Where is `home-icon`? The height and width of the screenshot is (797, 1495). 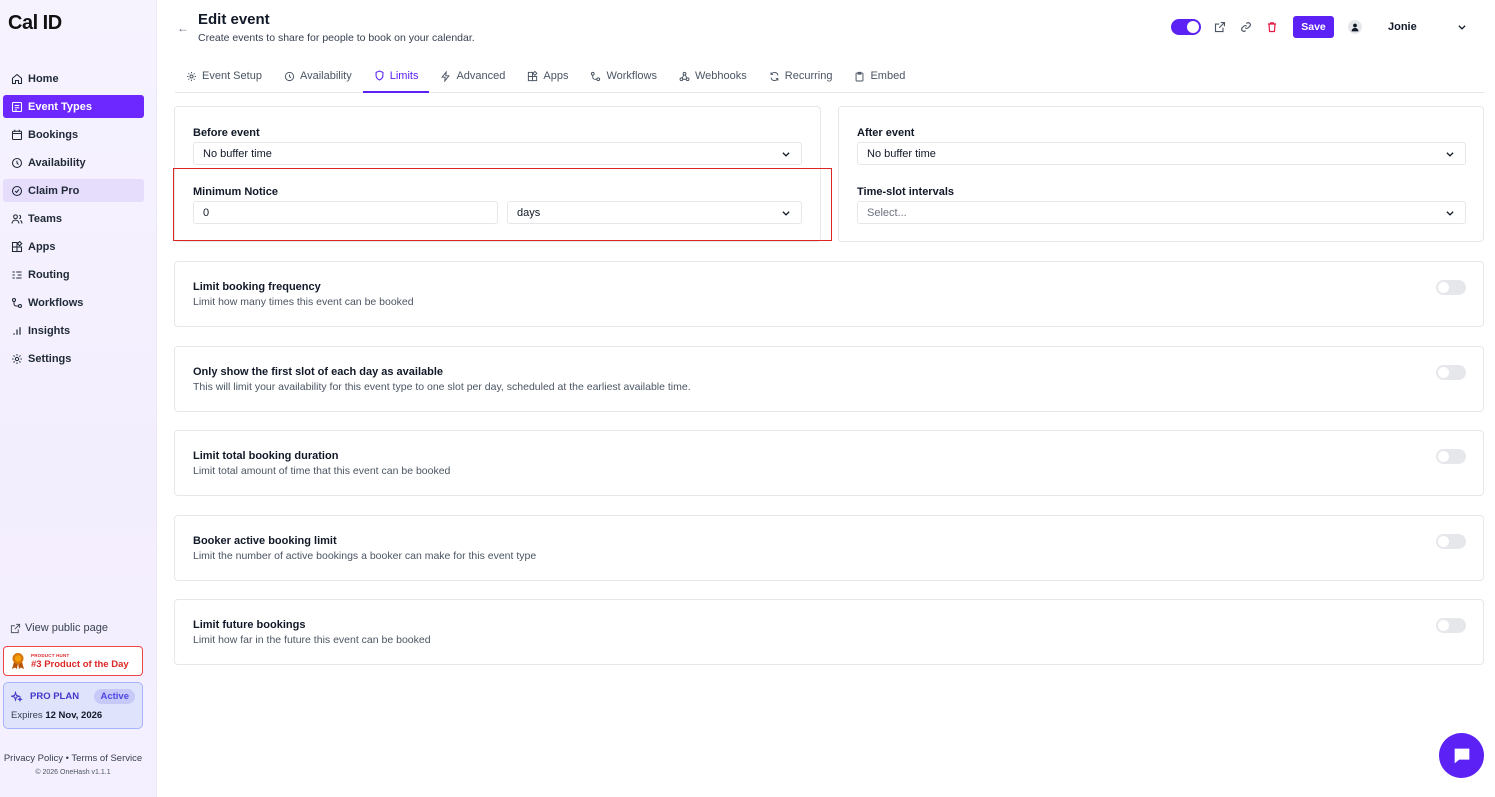 home-icon is located at coordinates (16, 78).